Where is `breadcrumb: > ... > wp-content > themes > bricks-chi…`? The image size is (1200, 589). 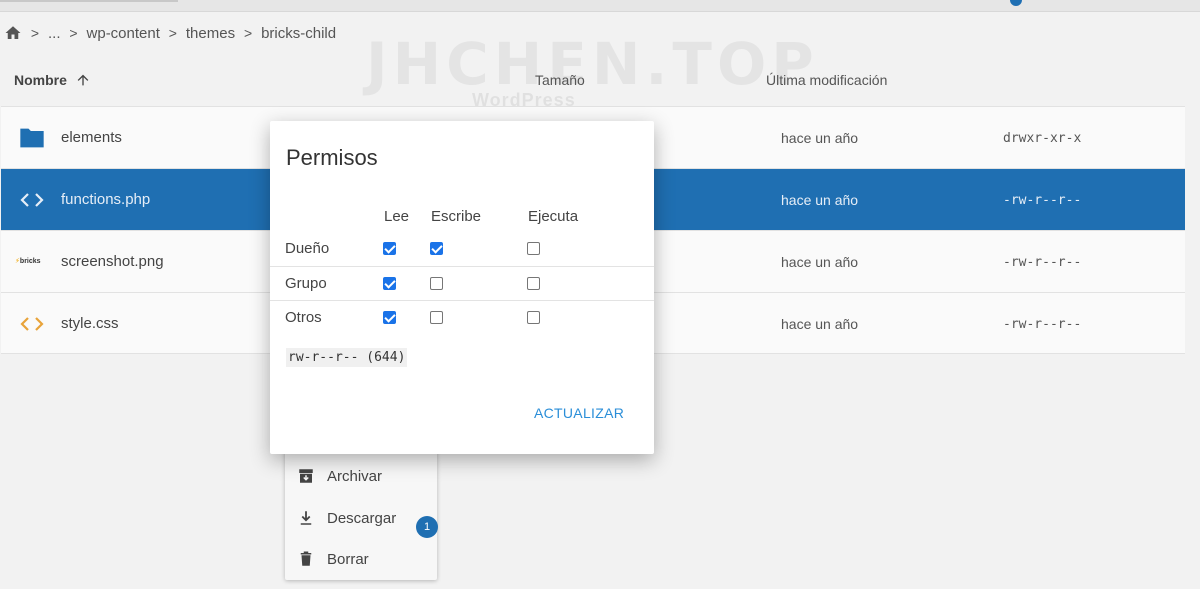 breadcrumb: > ... > wp-content > themes > bricks-chi… is located at coordinates (170, 33).